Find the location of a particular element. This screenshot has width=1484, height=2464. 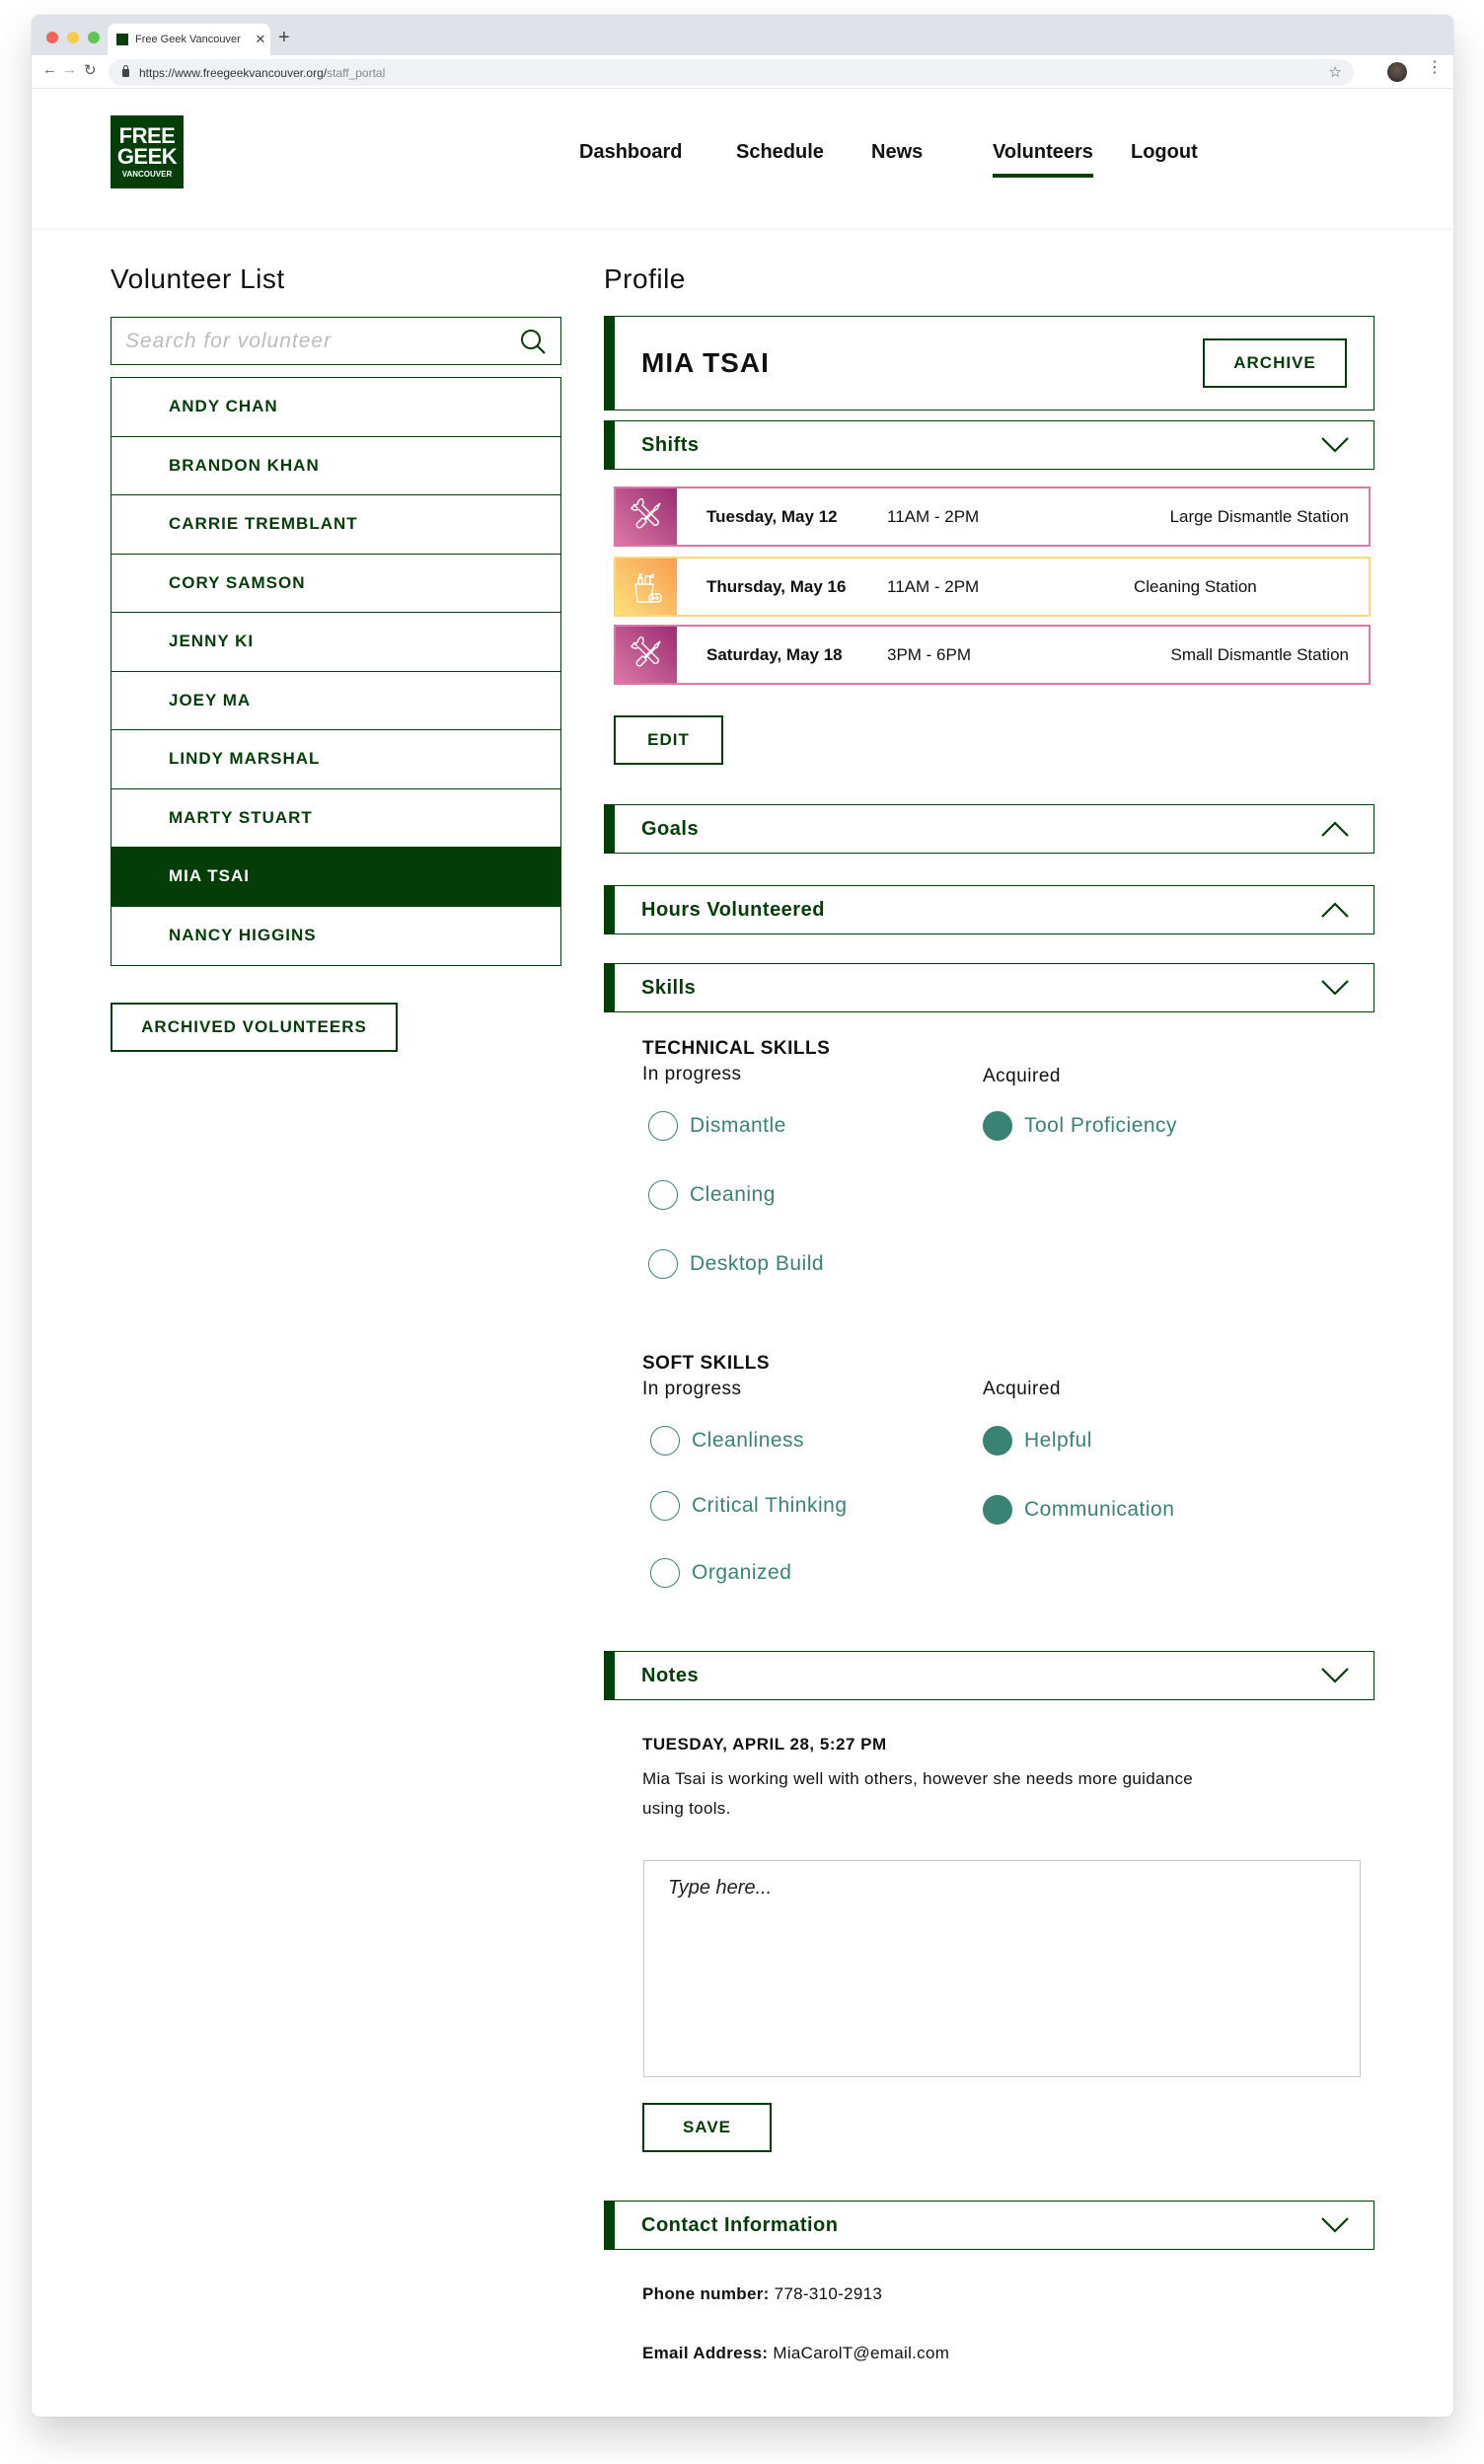

email-value: MiaCarolT@email.com is located at coordinates (861, 2353).